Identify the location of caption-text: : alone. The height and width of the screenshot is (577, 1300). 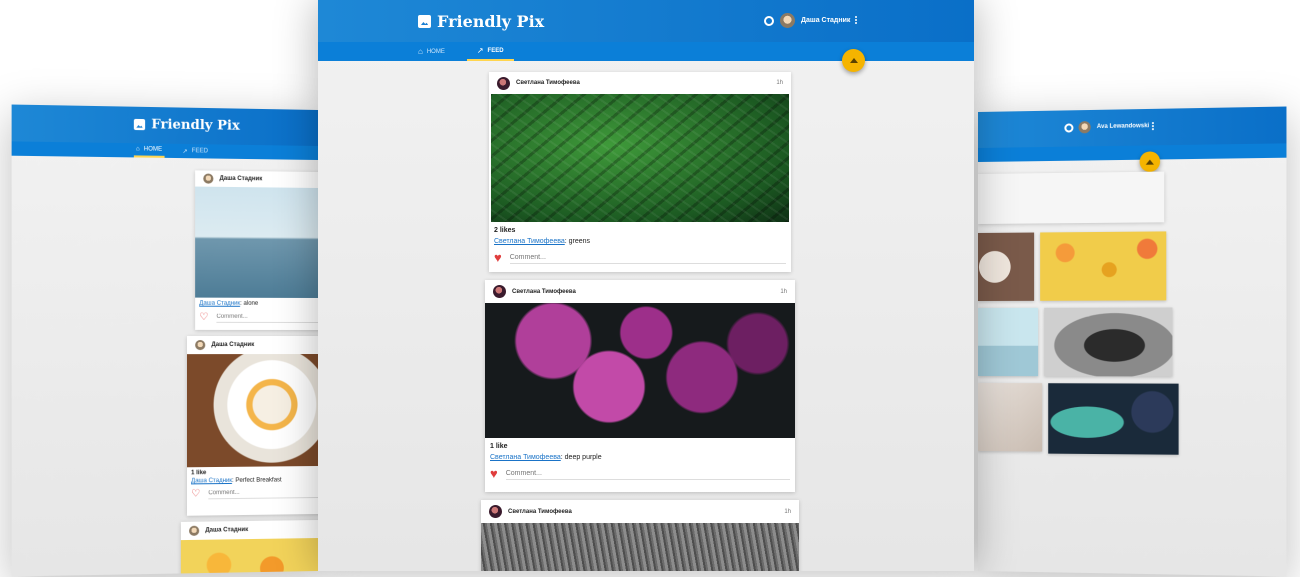
(249, 303).